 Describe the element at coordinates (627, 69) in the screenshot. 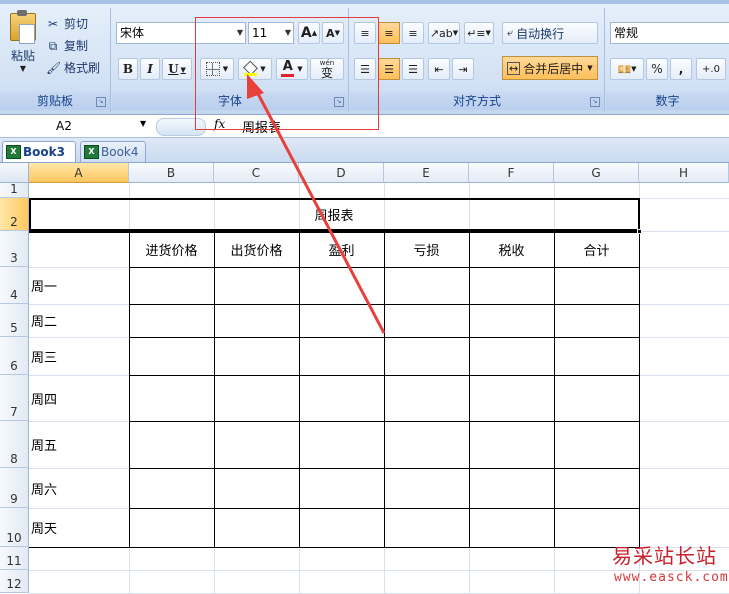

I see `accounting-format-button: 💴 ▼` at that location.